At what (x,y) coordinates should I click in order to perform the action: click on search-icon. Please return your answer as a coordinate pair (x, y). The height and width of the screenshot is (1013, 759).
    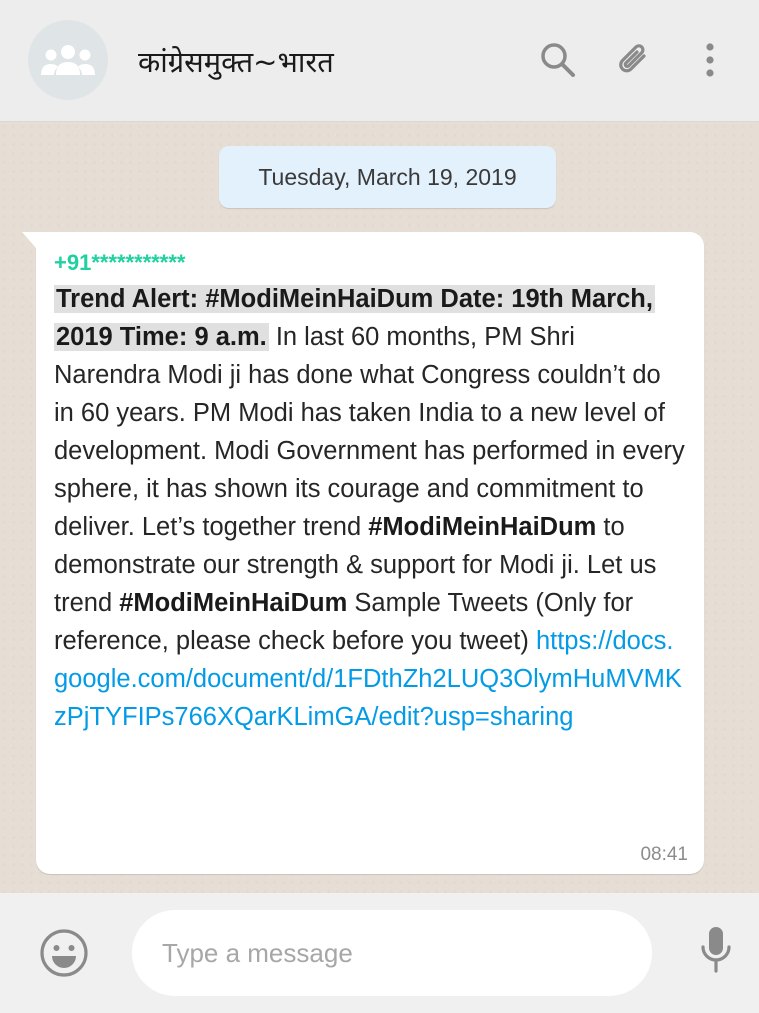
    Looking at the image, I should click on (558, 60).